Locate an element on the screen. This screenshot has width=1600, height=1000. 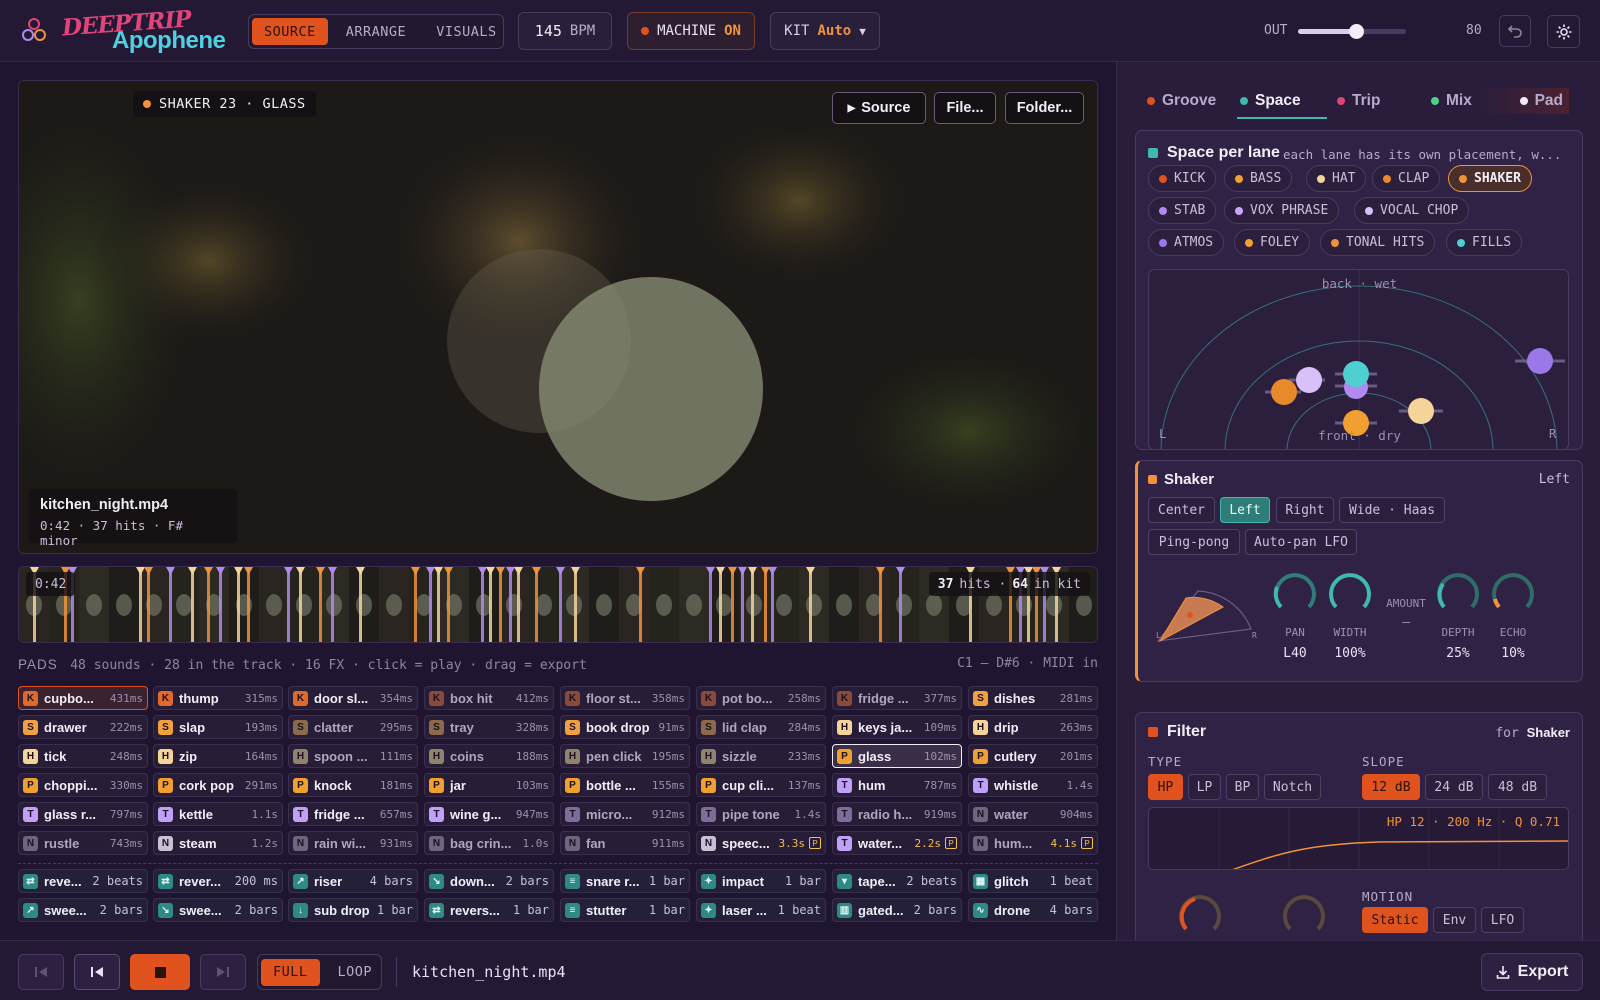
motion-lfo-button: LFO is located at coordinates (1502, 920).